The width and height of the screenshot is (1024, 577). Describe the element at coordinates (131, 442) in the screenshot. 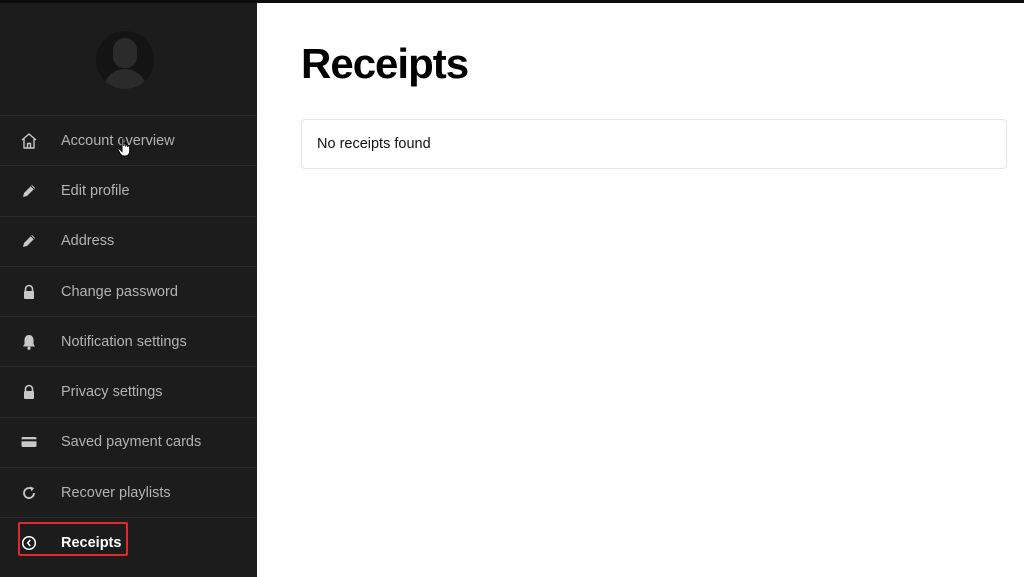

I see `sidebar-item-label: Saved payment cards` at that location.